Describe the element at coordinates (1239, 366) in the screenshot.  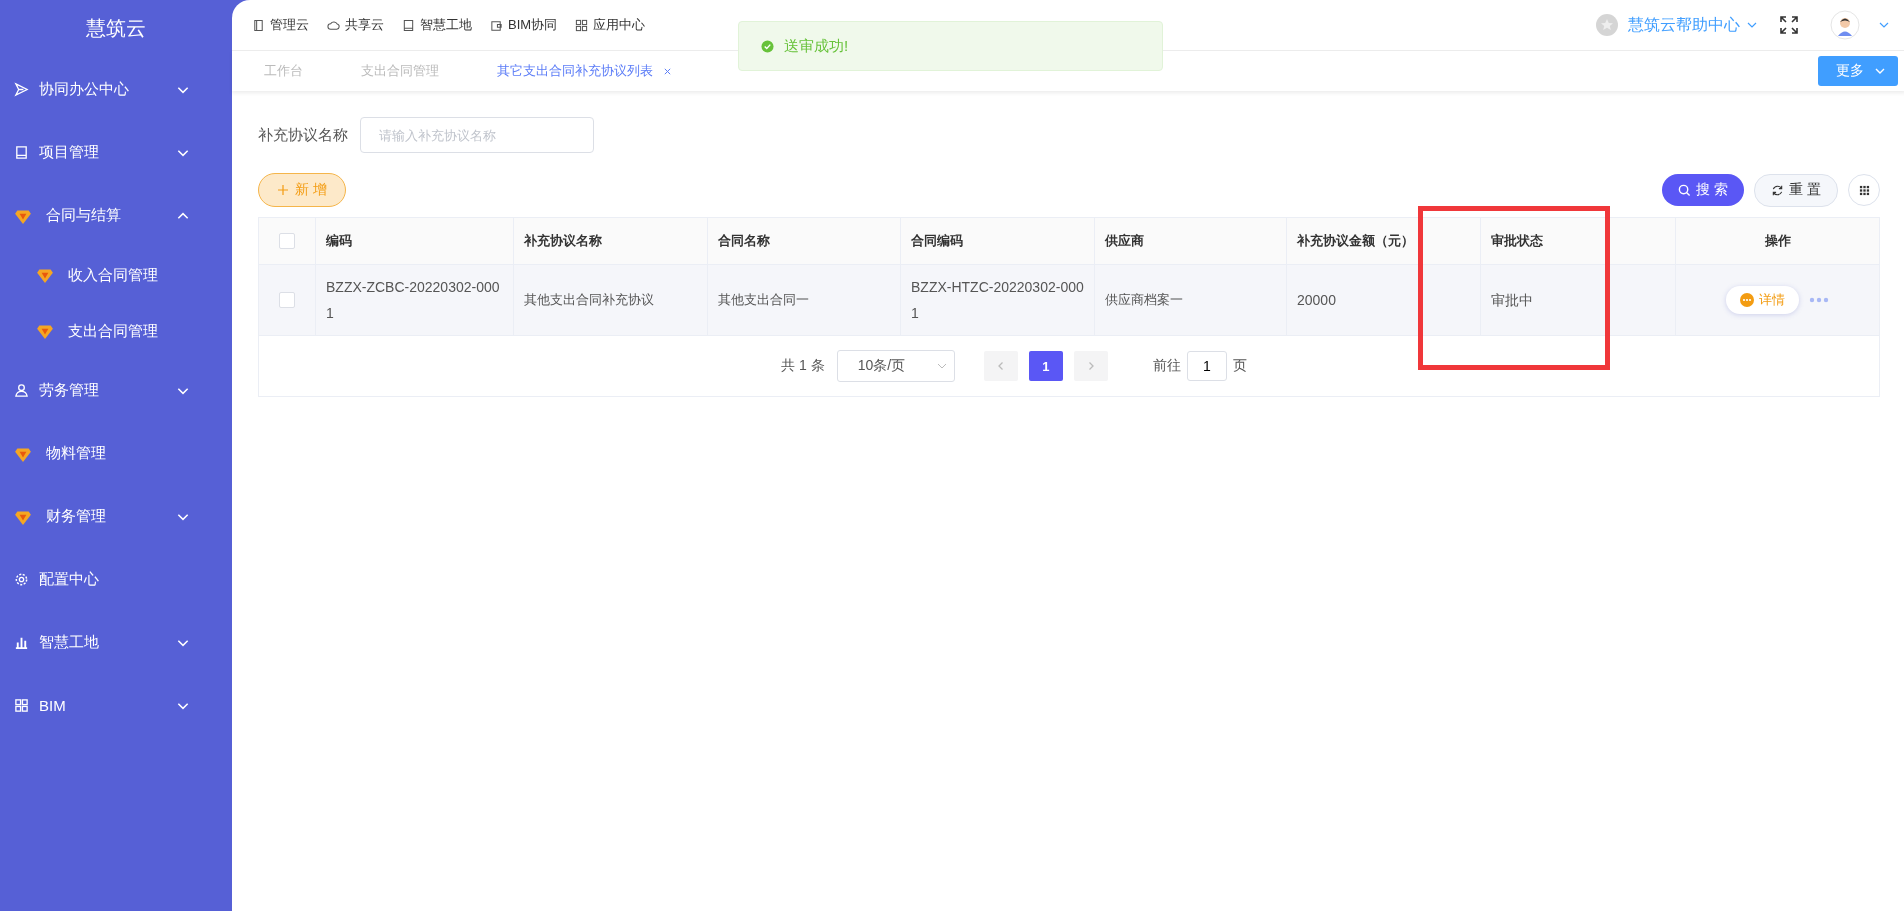
I see `page-suffix: 页` at that location.